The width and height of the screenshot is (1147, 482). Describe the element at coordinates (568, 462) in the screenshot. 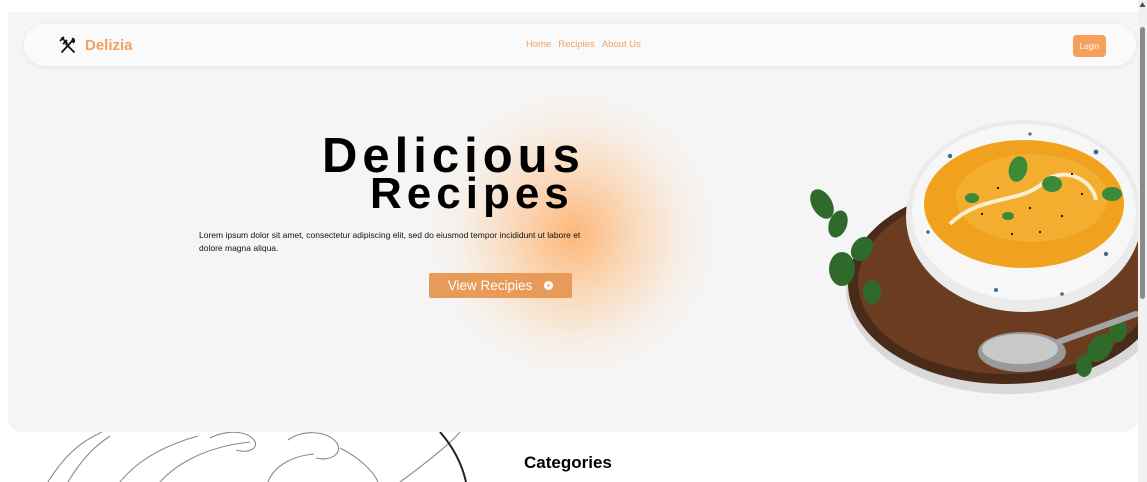

I see `categories-title: Categories` at that location.